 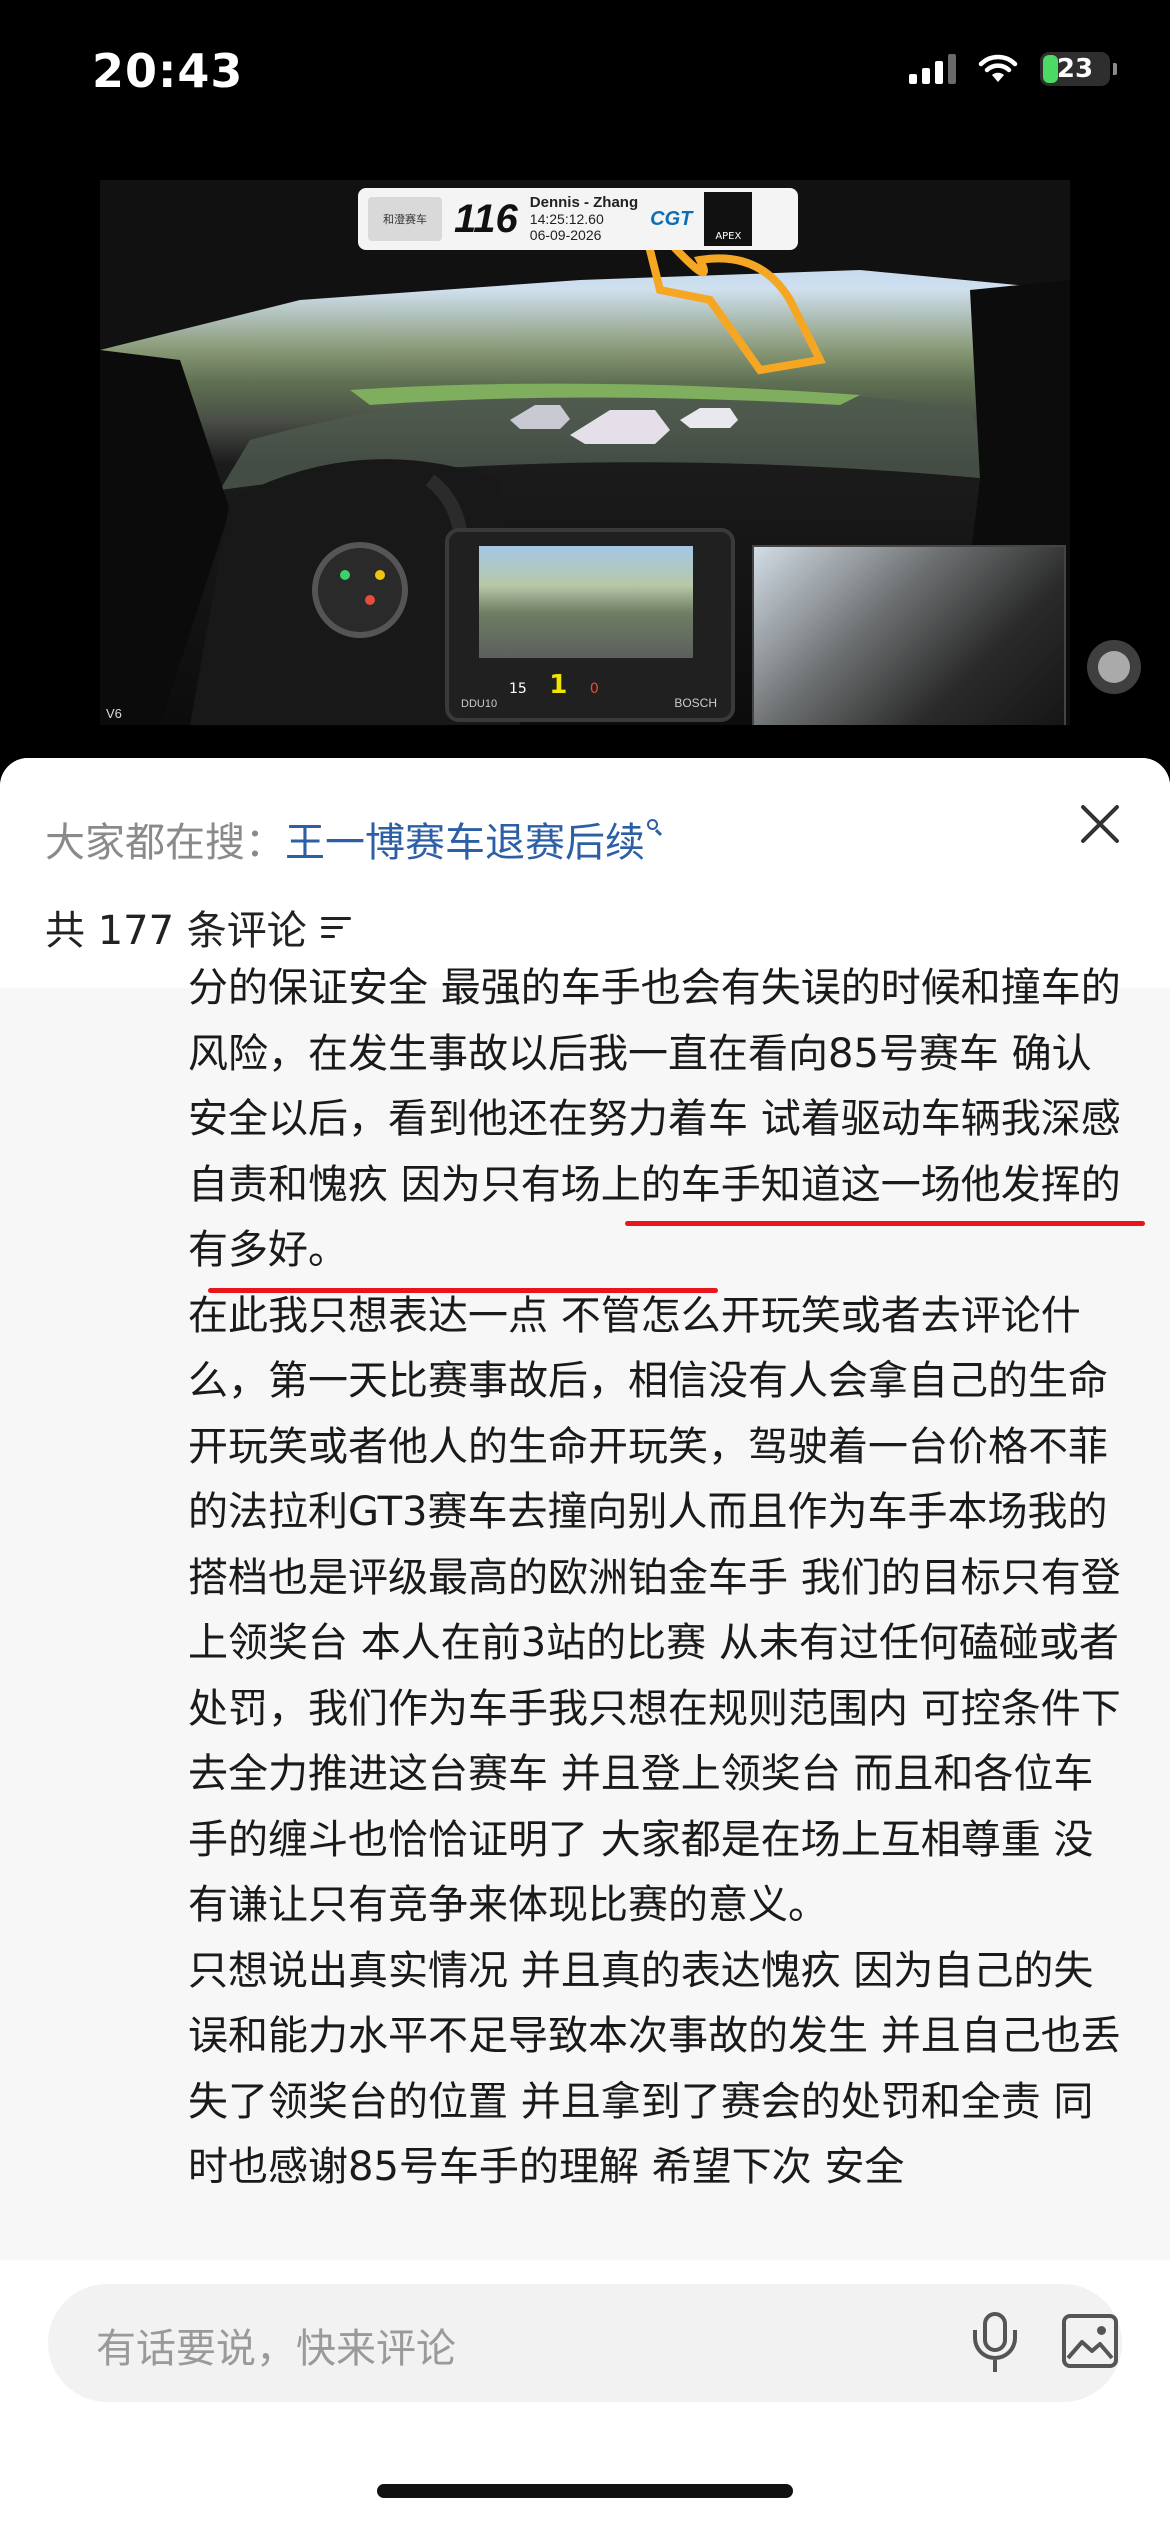 I want to click on battery-percent: 23, so click(x=1075, y=69).